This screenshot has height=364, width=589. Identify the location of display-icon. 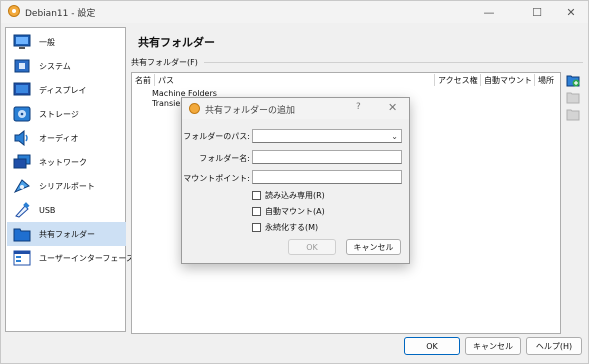
(22, 89).